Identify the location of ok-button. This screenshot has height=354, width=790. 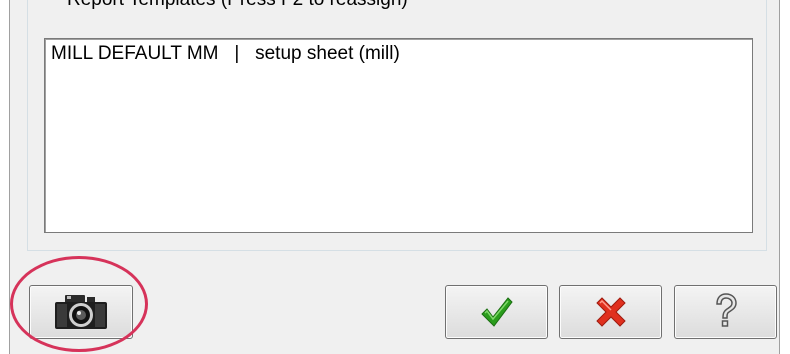
(496, 312).